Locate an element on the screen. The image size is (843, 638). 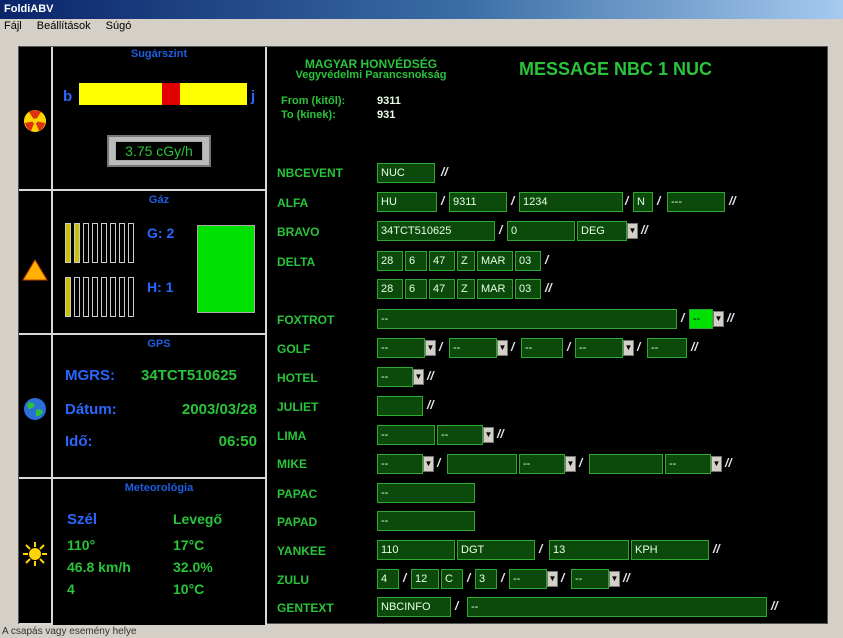
alfa-status-field: N is located at coordinates (643, 202).